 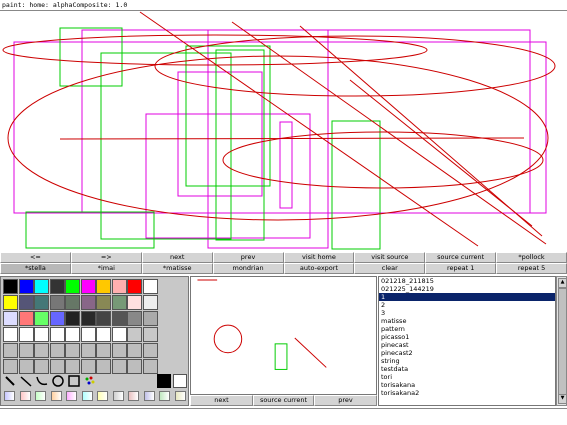 What do you see at coordinates (467, 289) in the screenshot?
I see `file-list-item: 021225_144219` at bounding box center [467, 289].